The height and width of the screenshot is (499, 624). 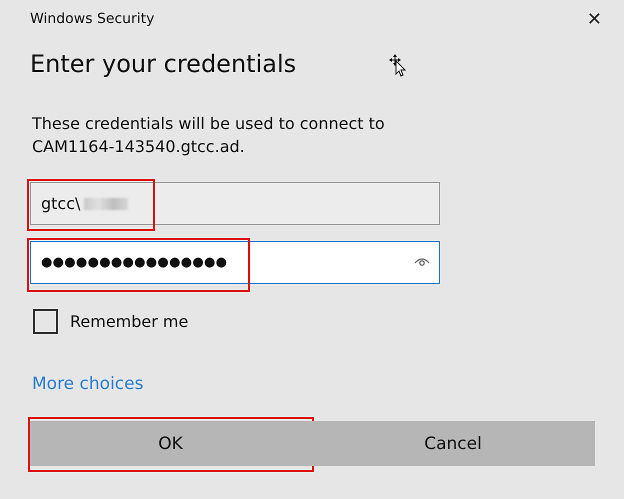 I want to click on ok-button: OK, so click(x=170, y=443).